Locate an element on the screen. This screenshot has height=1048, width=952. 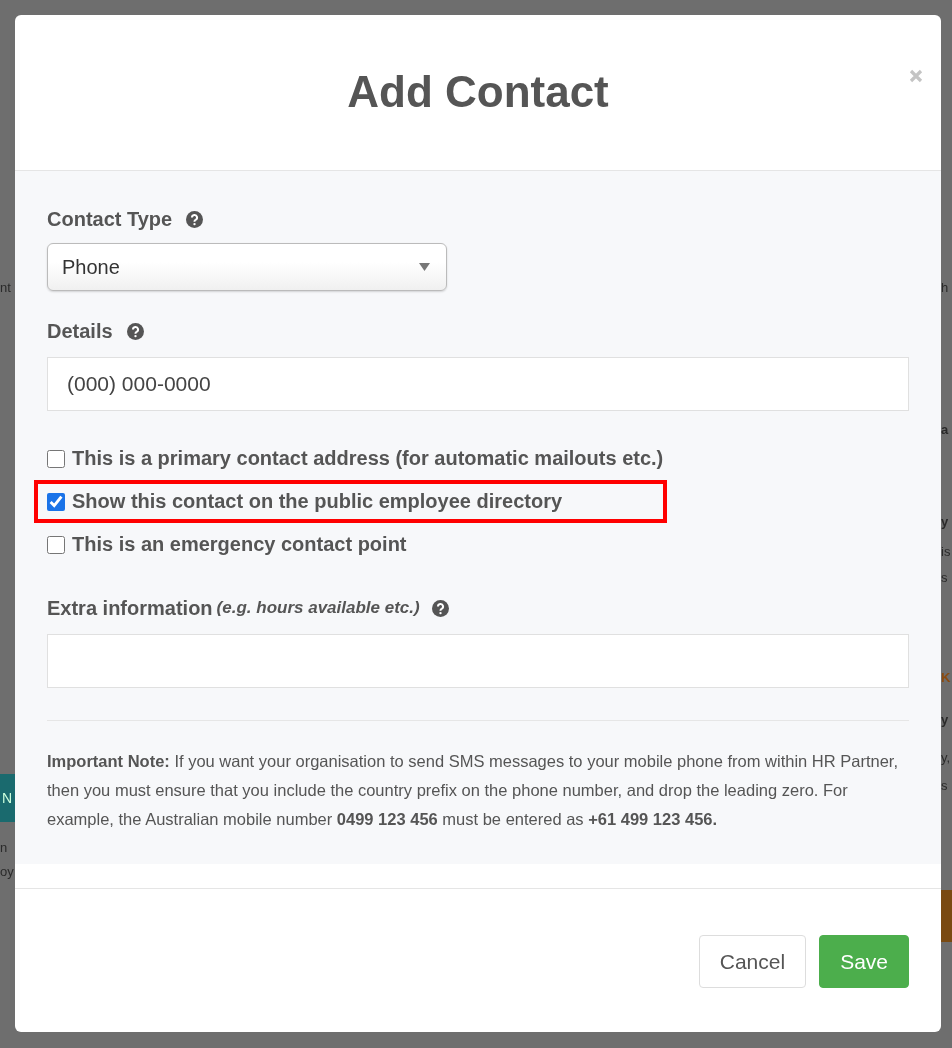
cancel-button: Cancel is located at coordinates (752, 961).